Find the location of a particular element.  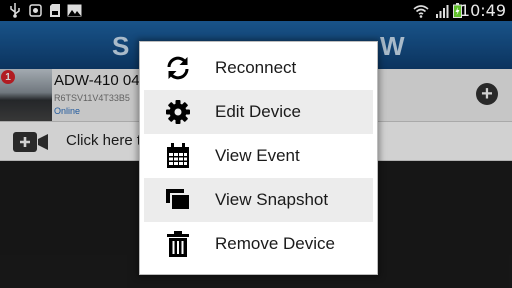

menu-item-label: View Event is located at coordinates (257, 155).